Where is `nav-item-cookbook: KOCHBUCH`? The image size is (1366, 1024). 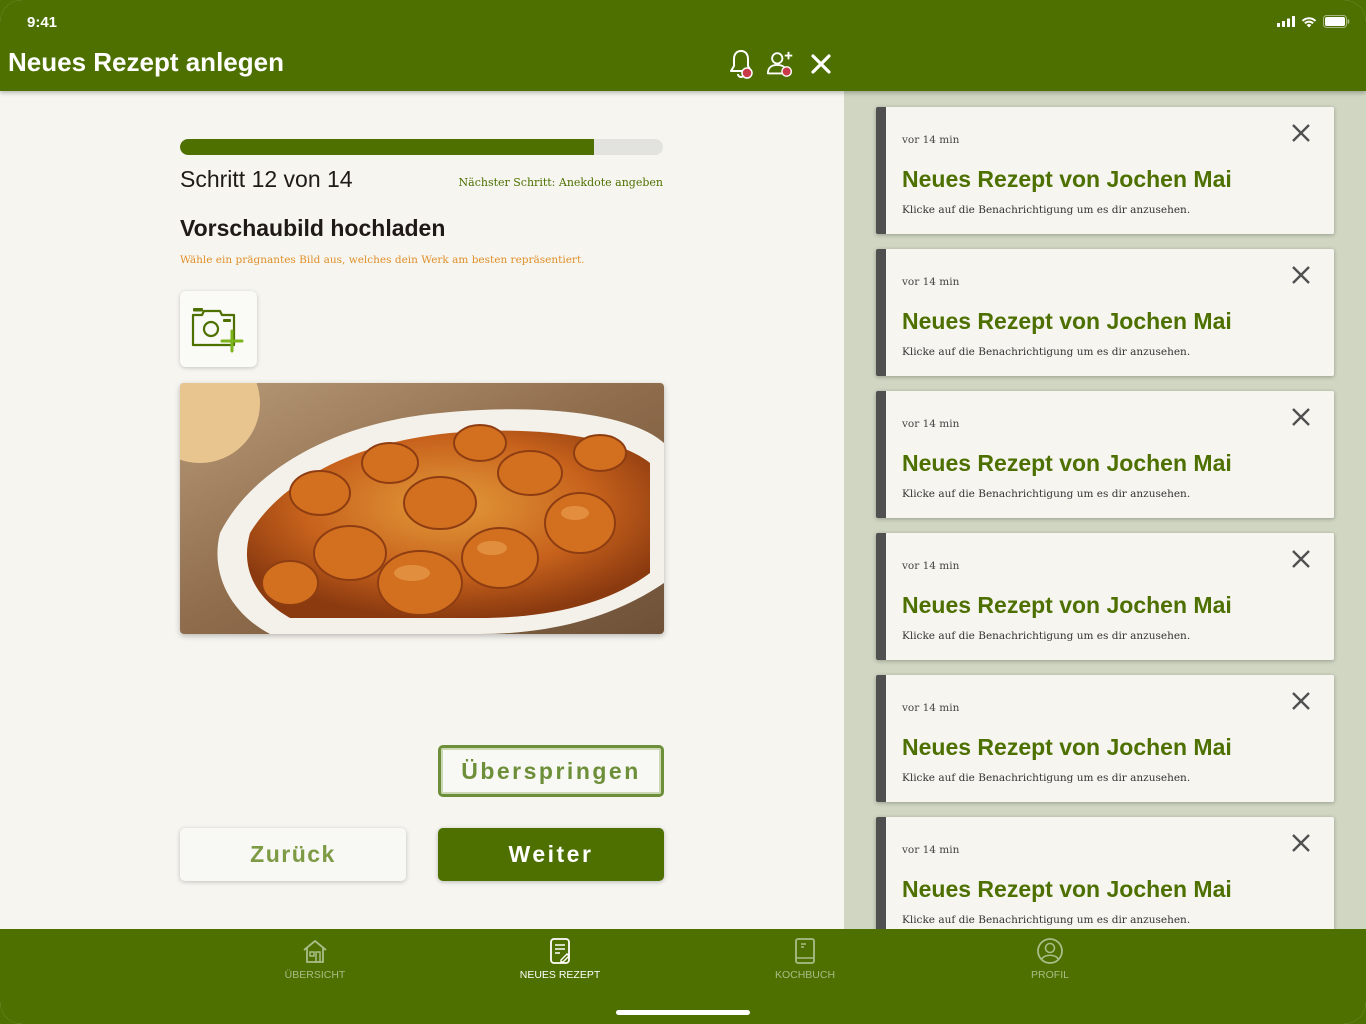
nav-item-cookbook: KOCHBUCH is located at coordinates (805, 959).